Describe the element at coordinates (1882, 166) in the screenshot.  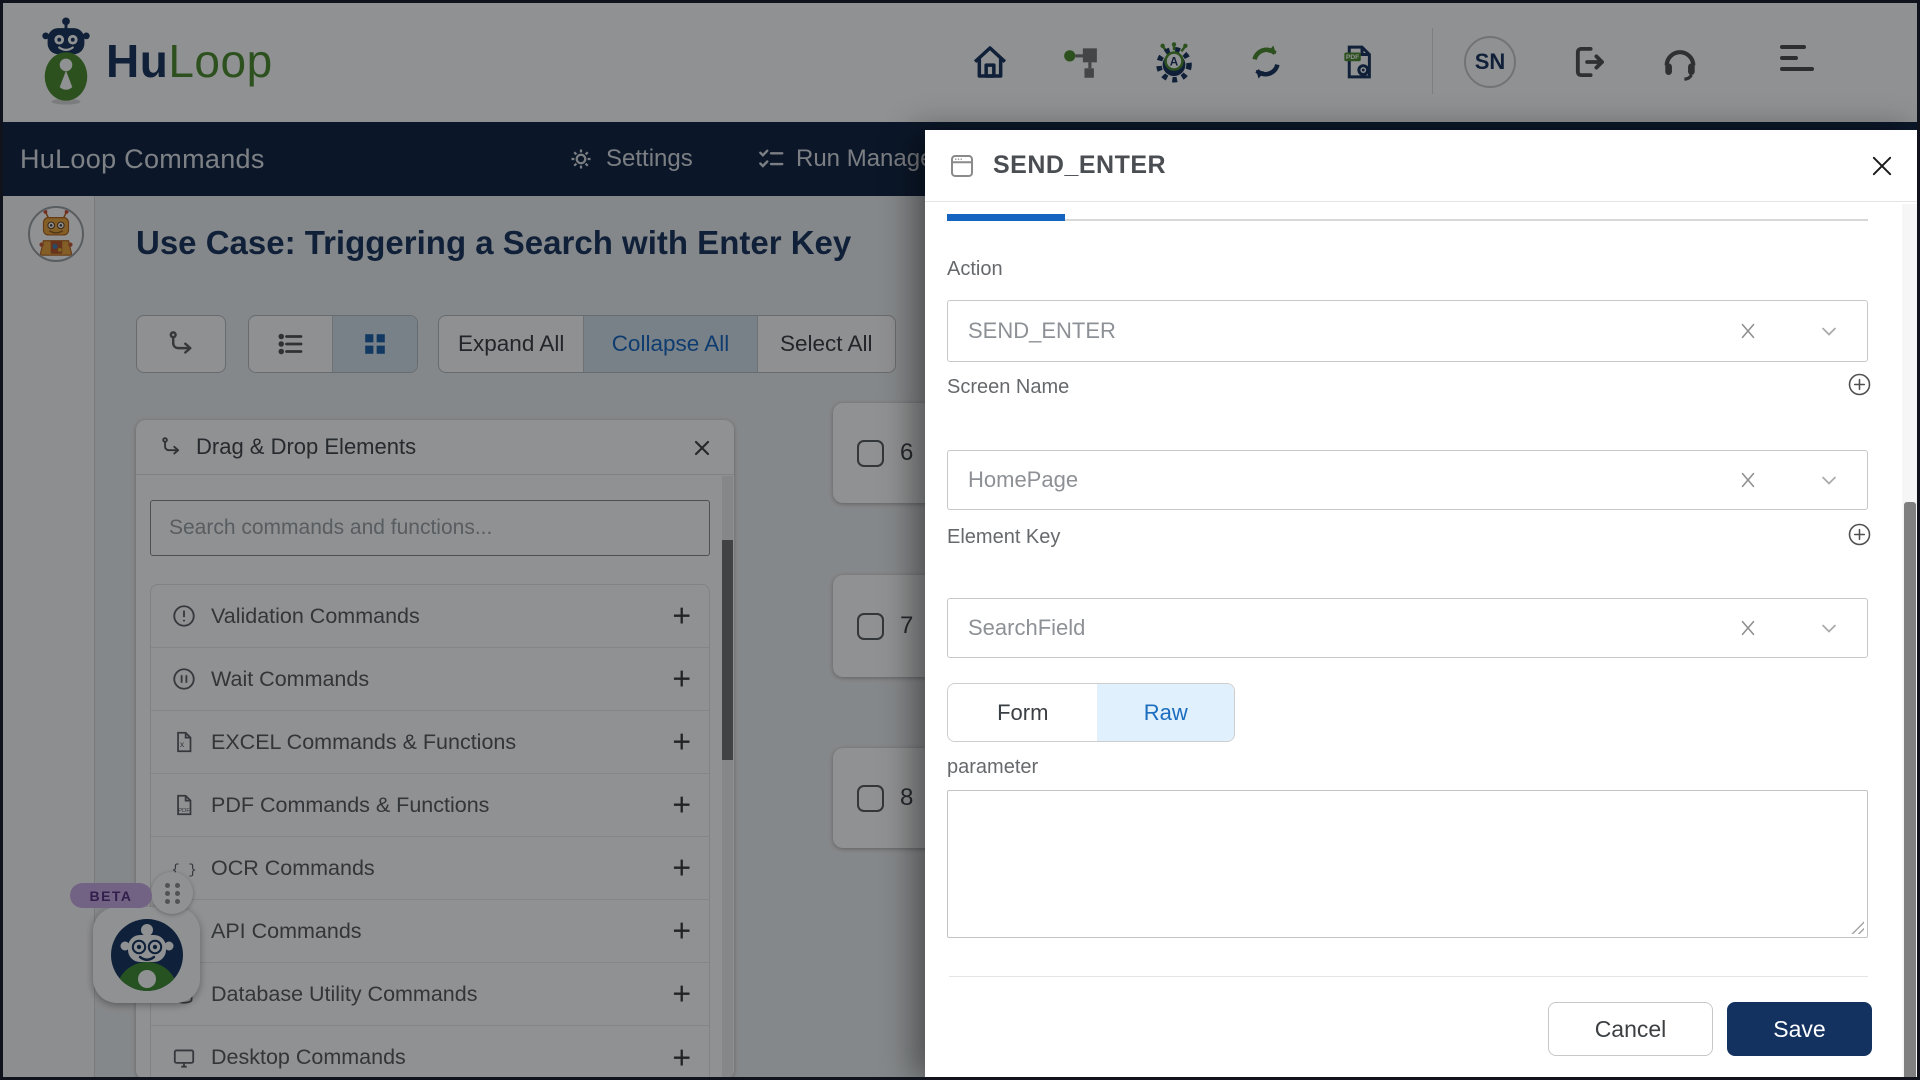
I see `modal-close-icon` at that location.